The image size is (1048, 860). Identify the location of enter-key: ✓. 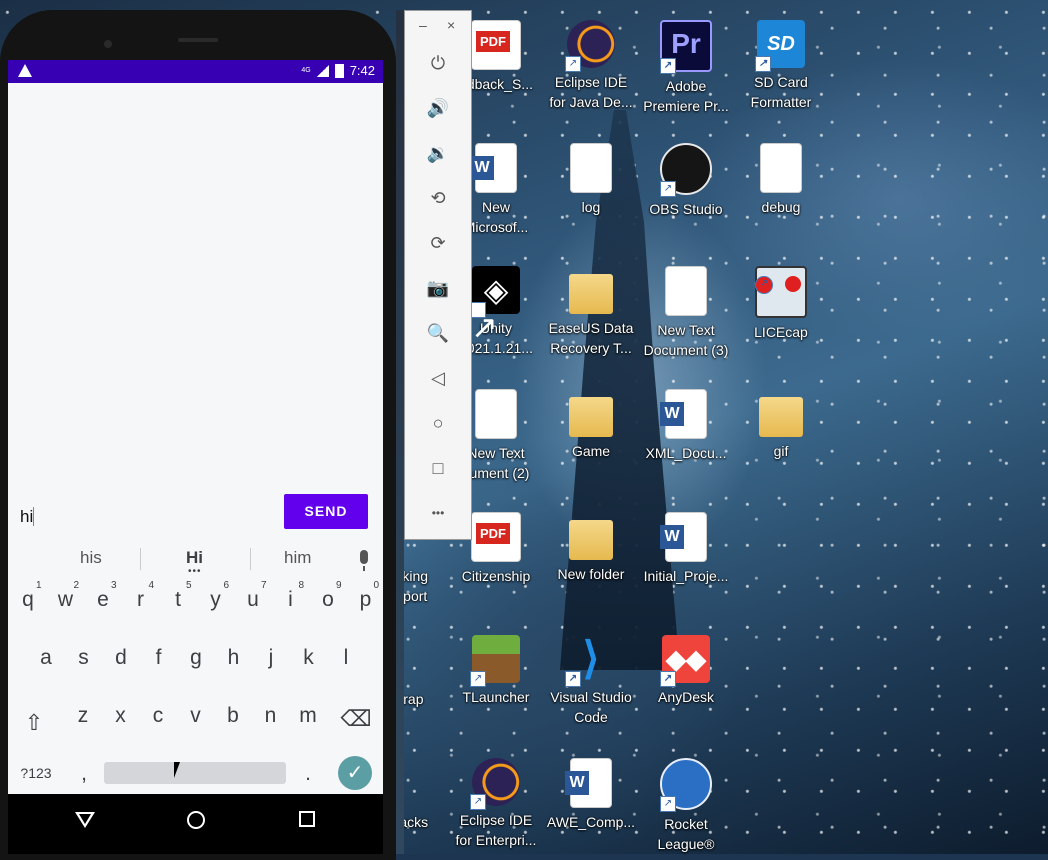
(355, 773).